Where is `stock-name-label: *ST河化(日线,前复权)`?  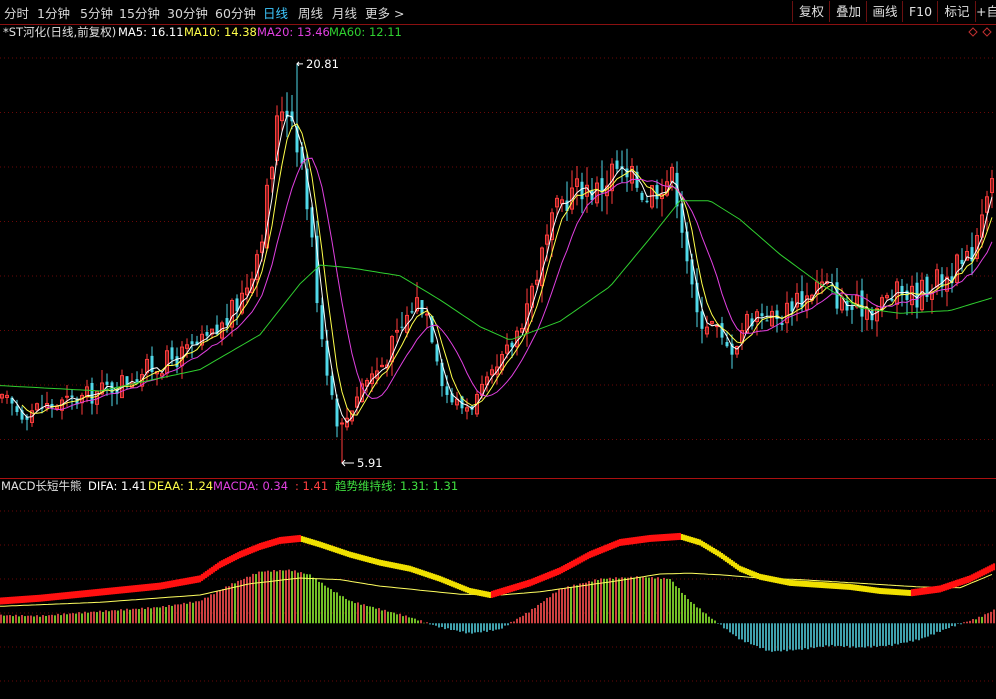 stock-name-label: *ST河化(日线,前复权) is located at coordinates (59, 32).